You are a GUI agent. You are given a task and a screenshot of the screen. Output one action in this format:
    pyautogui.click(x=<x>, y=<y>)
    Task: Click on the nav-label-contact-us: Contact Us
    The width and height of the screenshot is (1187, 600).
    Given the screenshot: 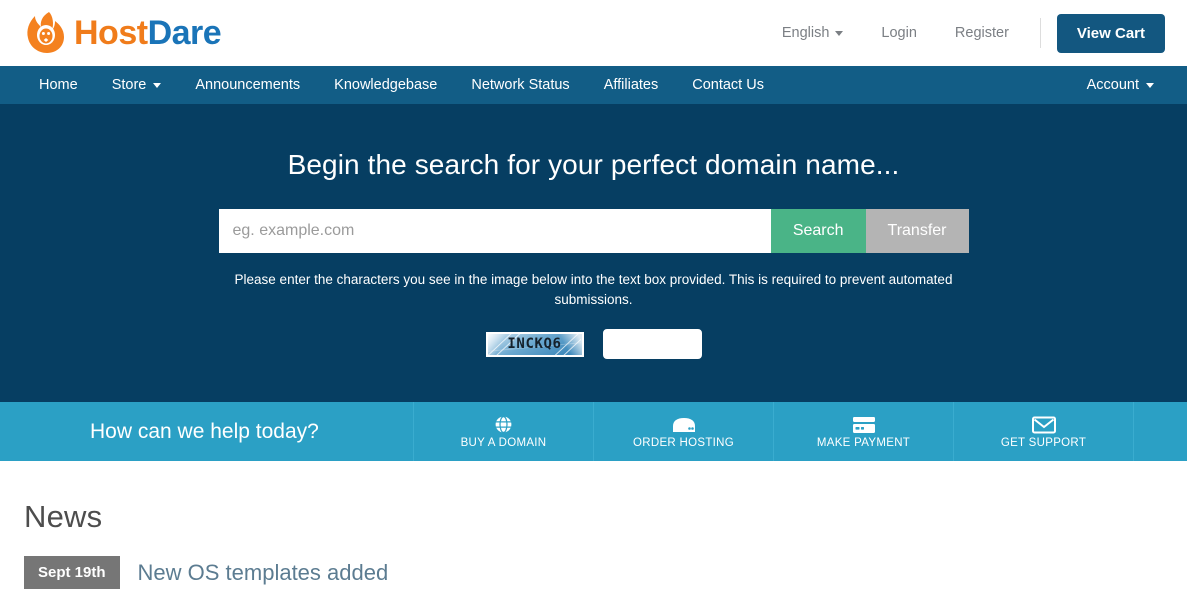 What is the action you would take?
    pyautogui.click(x=728, y=85)
    